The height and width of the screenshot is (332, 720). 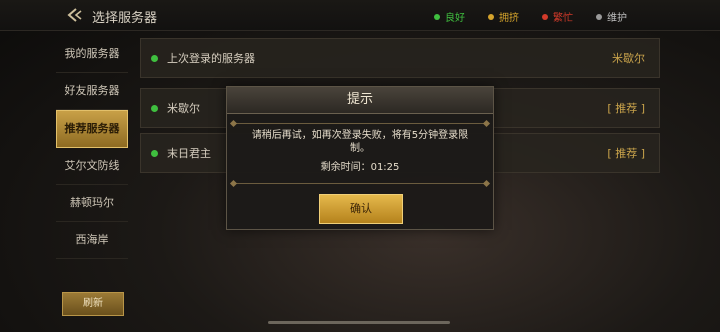 What do you see at coordinates (125, 18) in the screenshot?
I see `page-title: 选择服务器` at bounding box center [125, 18].